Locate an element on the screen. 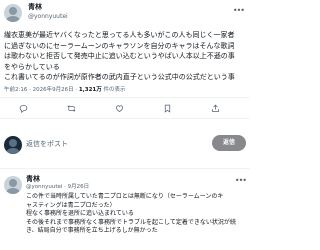 This screenshot has width=320, height=250. bookmark-action is located at coordinates (167, 108).